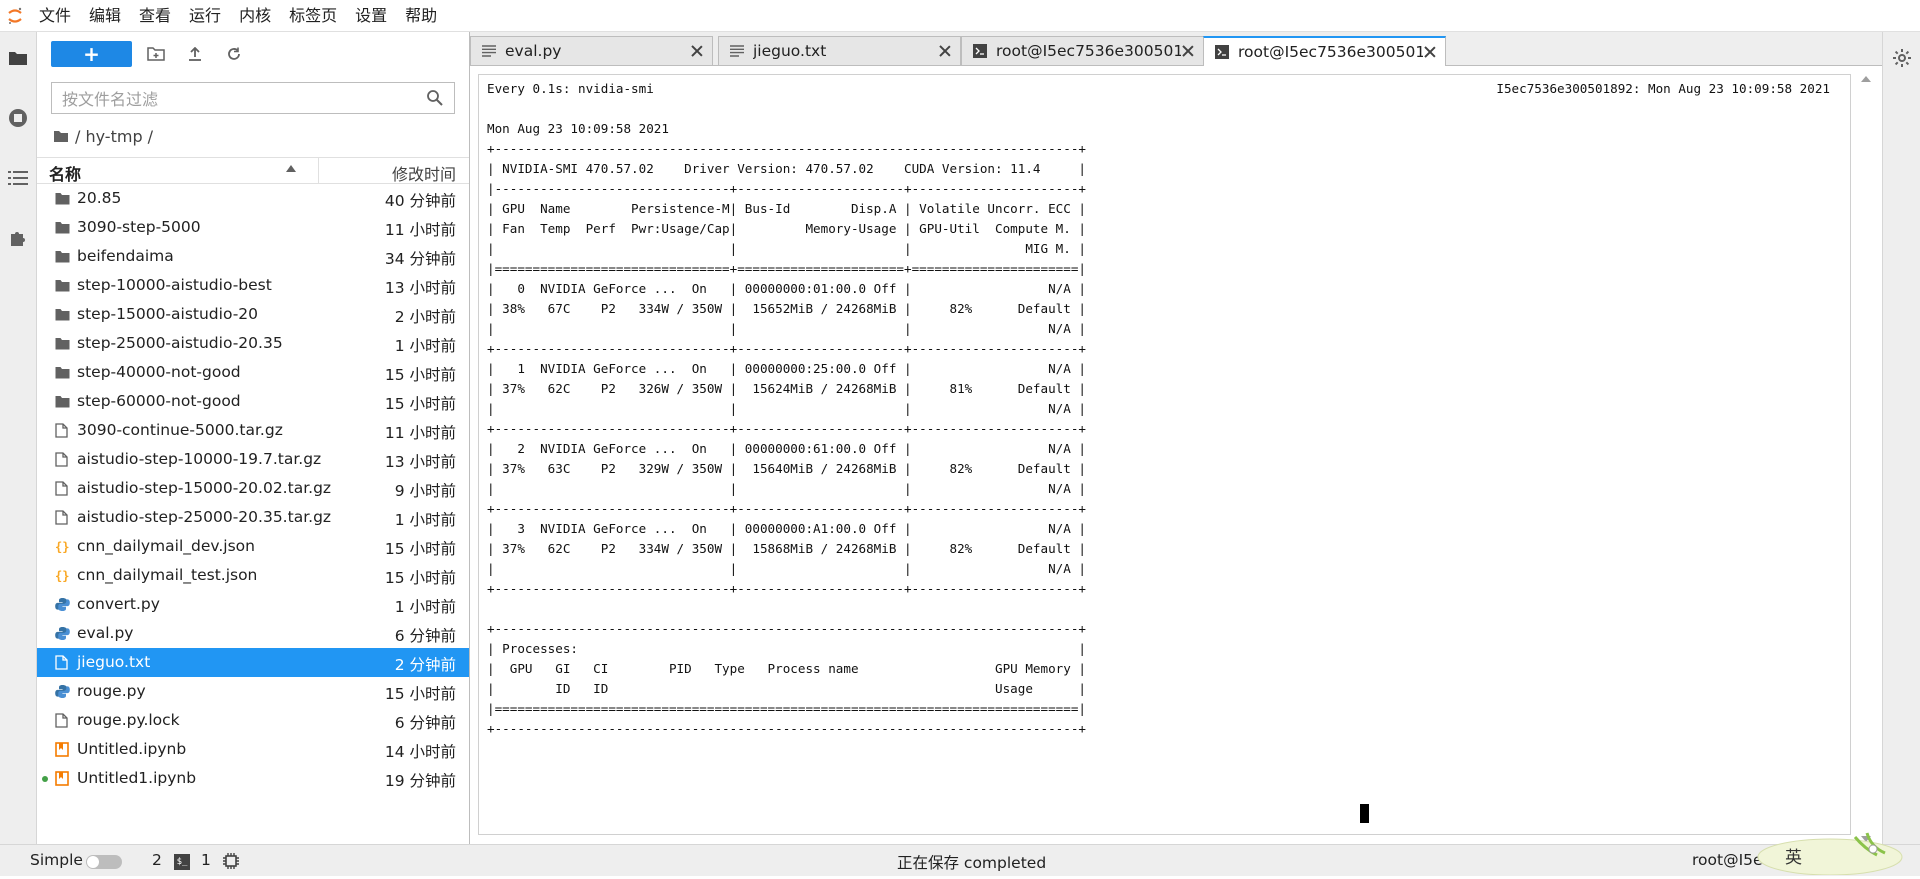 The width and height of the screenshot is (1920, 879). I want to click on tab: root@I5ec7536e30050189:, so click(1082, 50).